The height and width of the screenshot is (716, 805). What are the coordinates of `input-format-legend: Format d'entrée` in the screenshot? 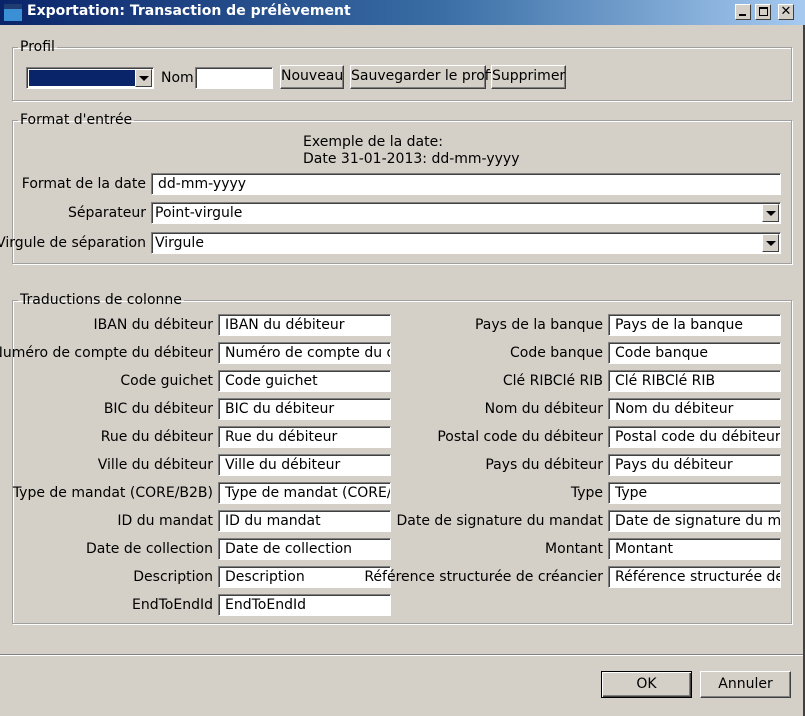 It's located at (76, 120).